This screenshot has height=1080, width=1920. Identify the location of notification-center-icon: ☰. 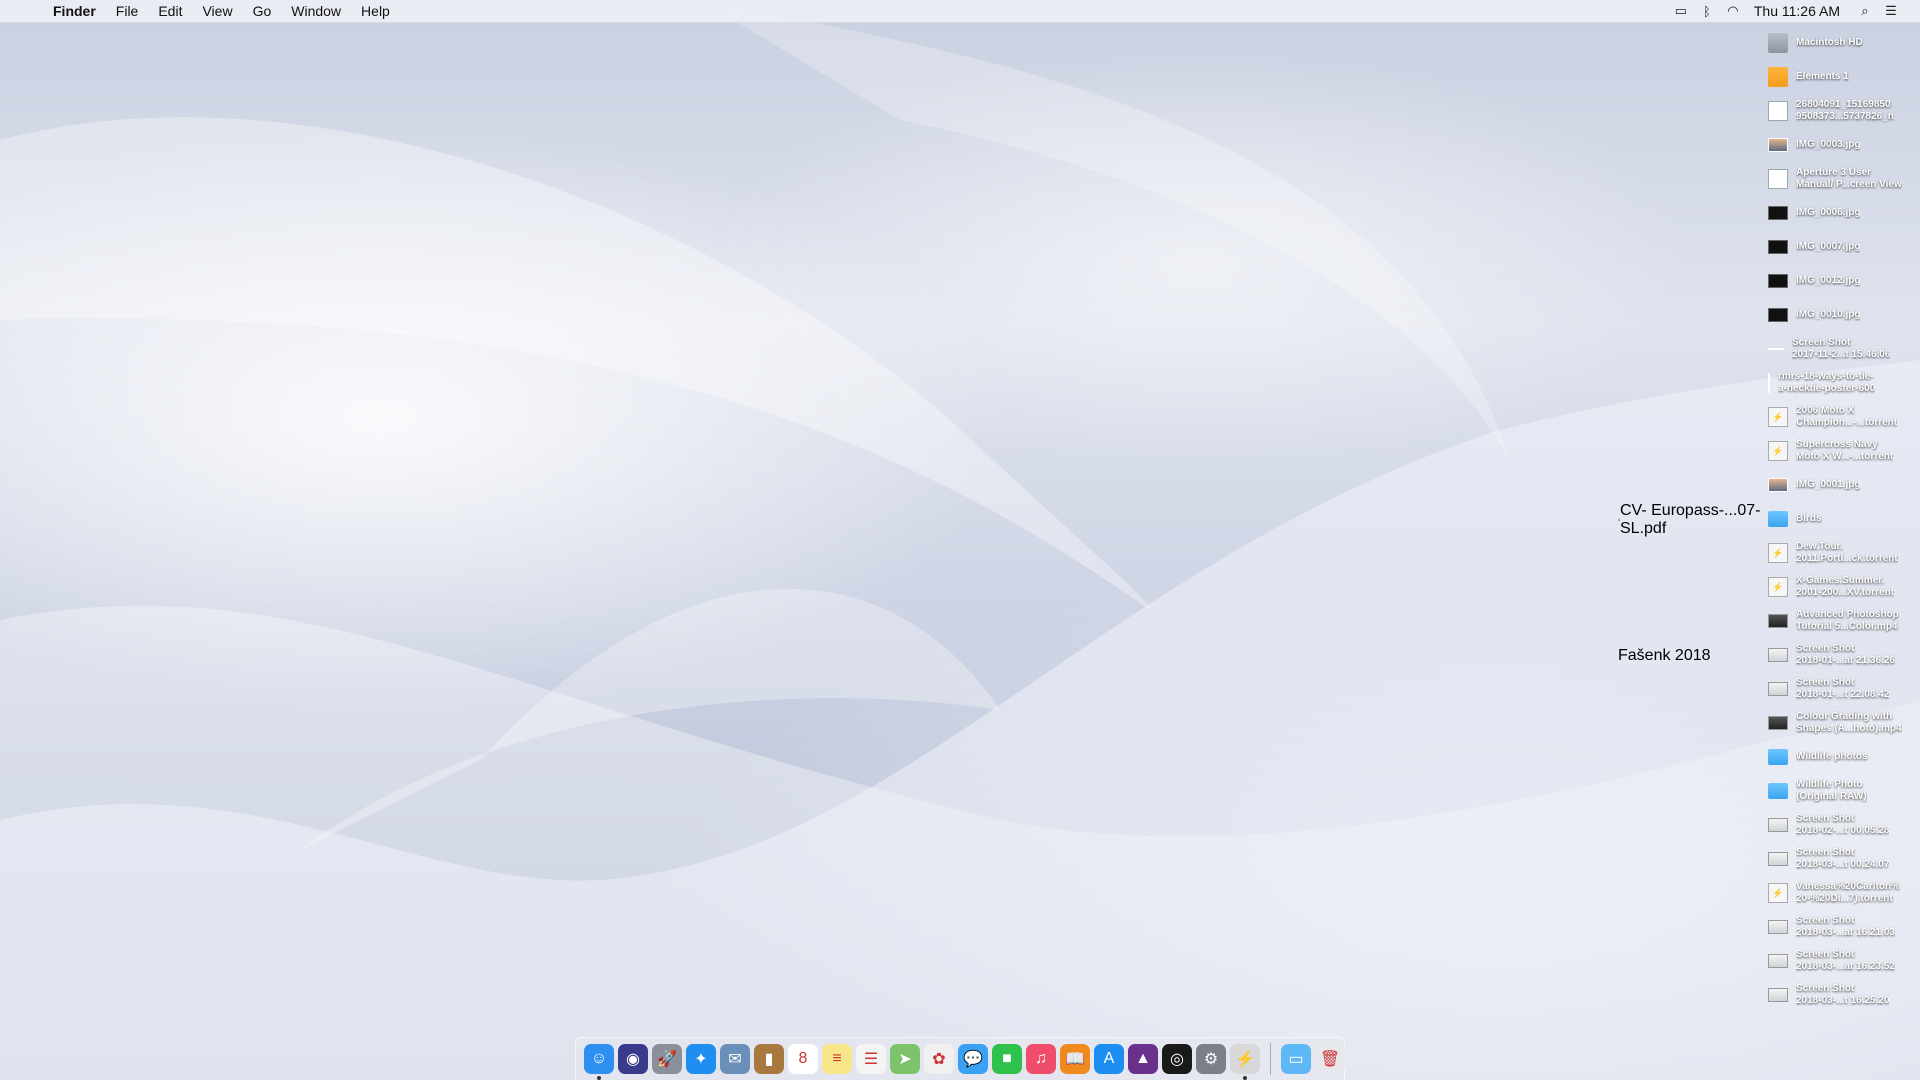
(1891, 11).